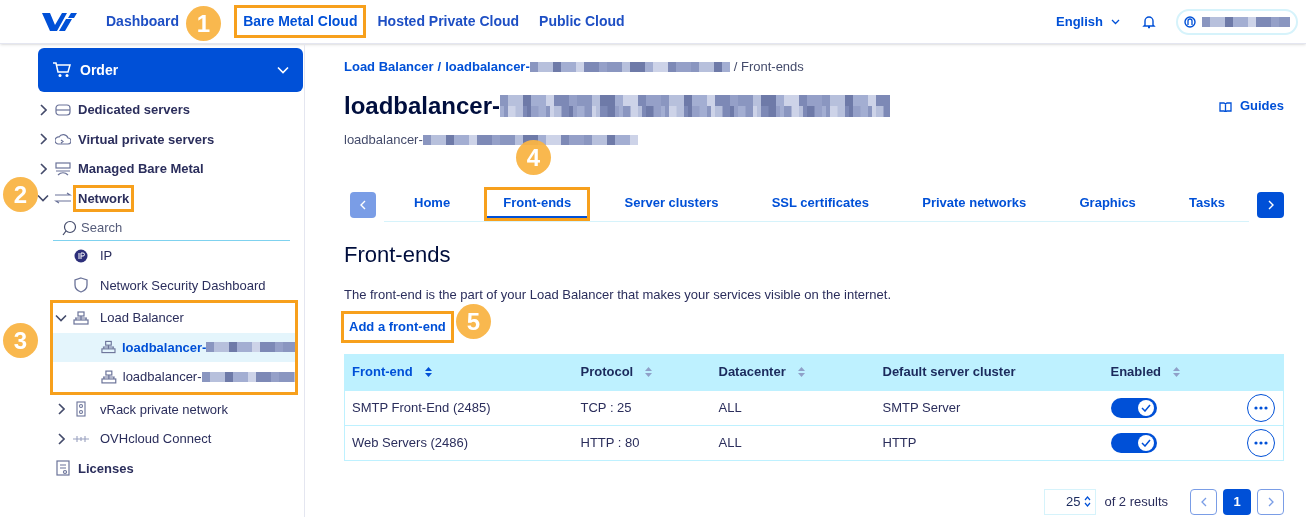  I want to click on guides-link: Guides, so click(1251, 106).